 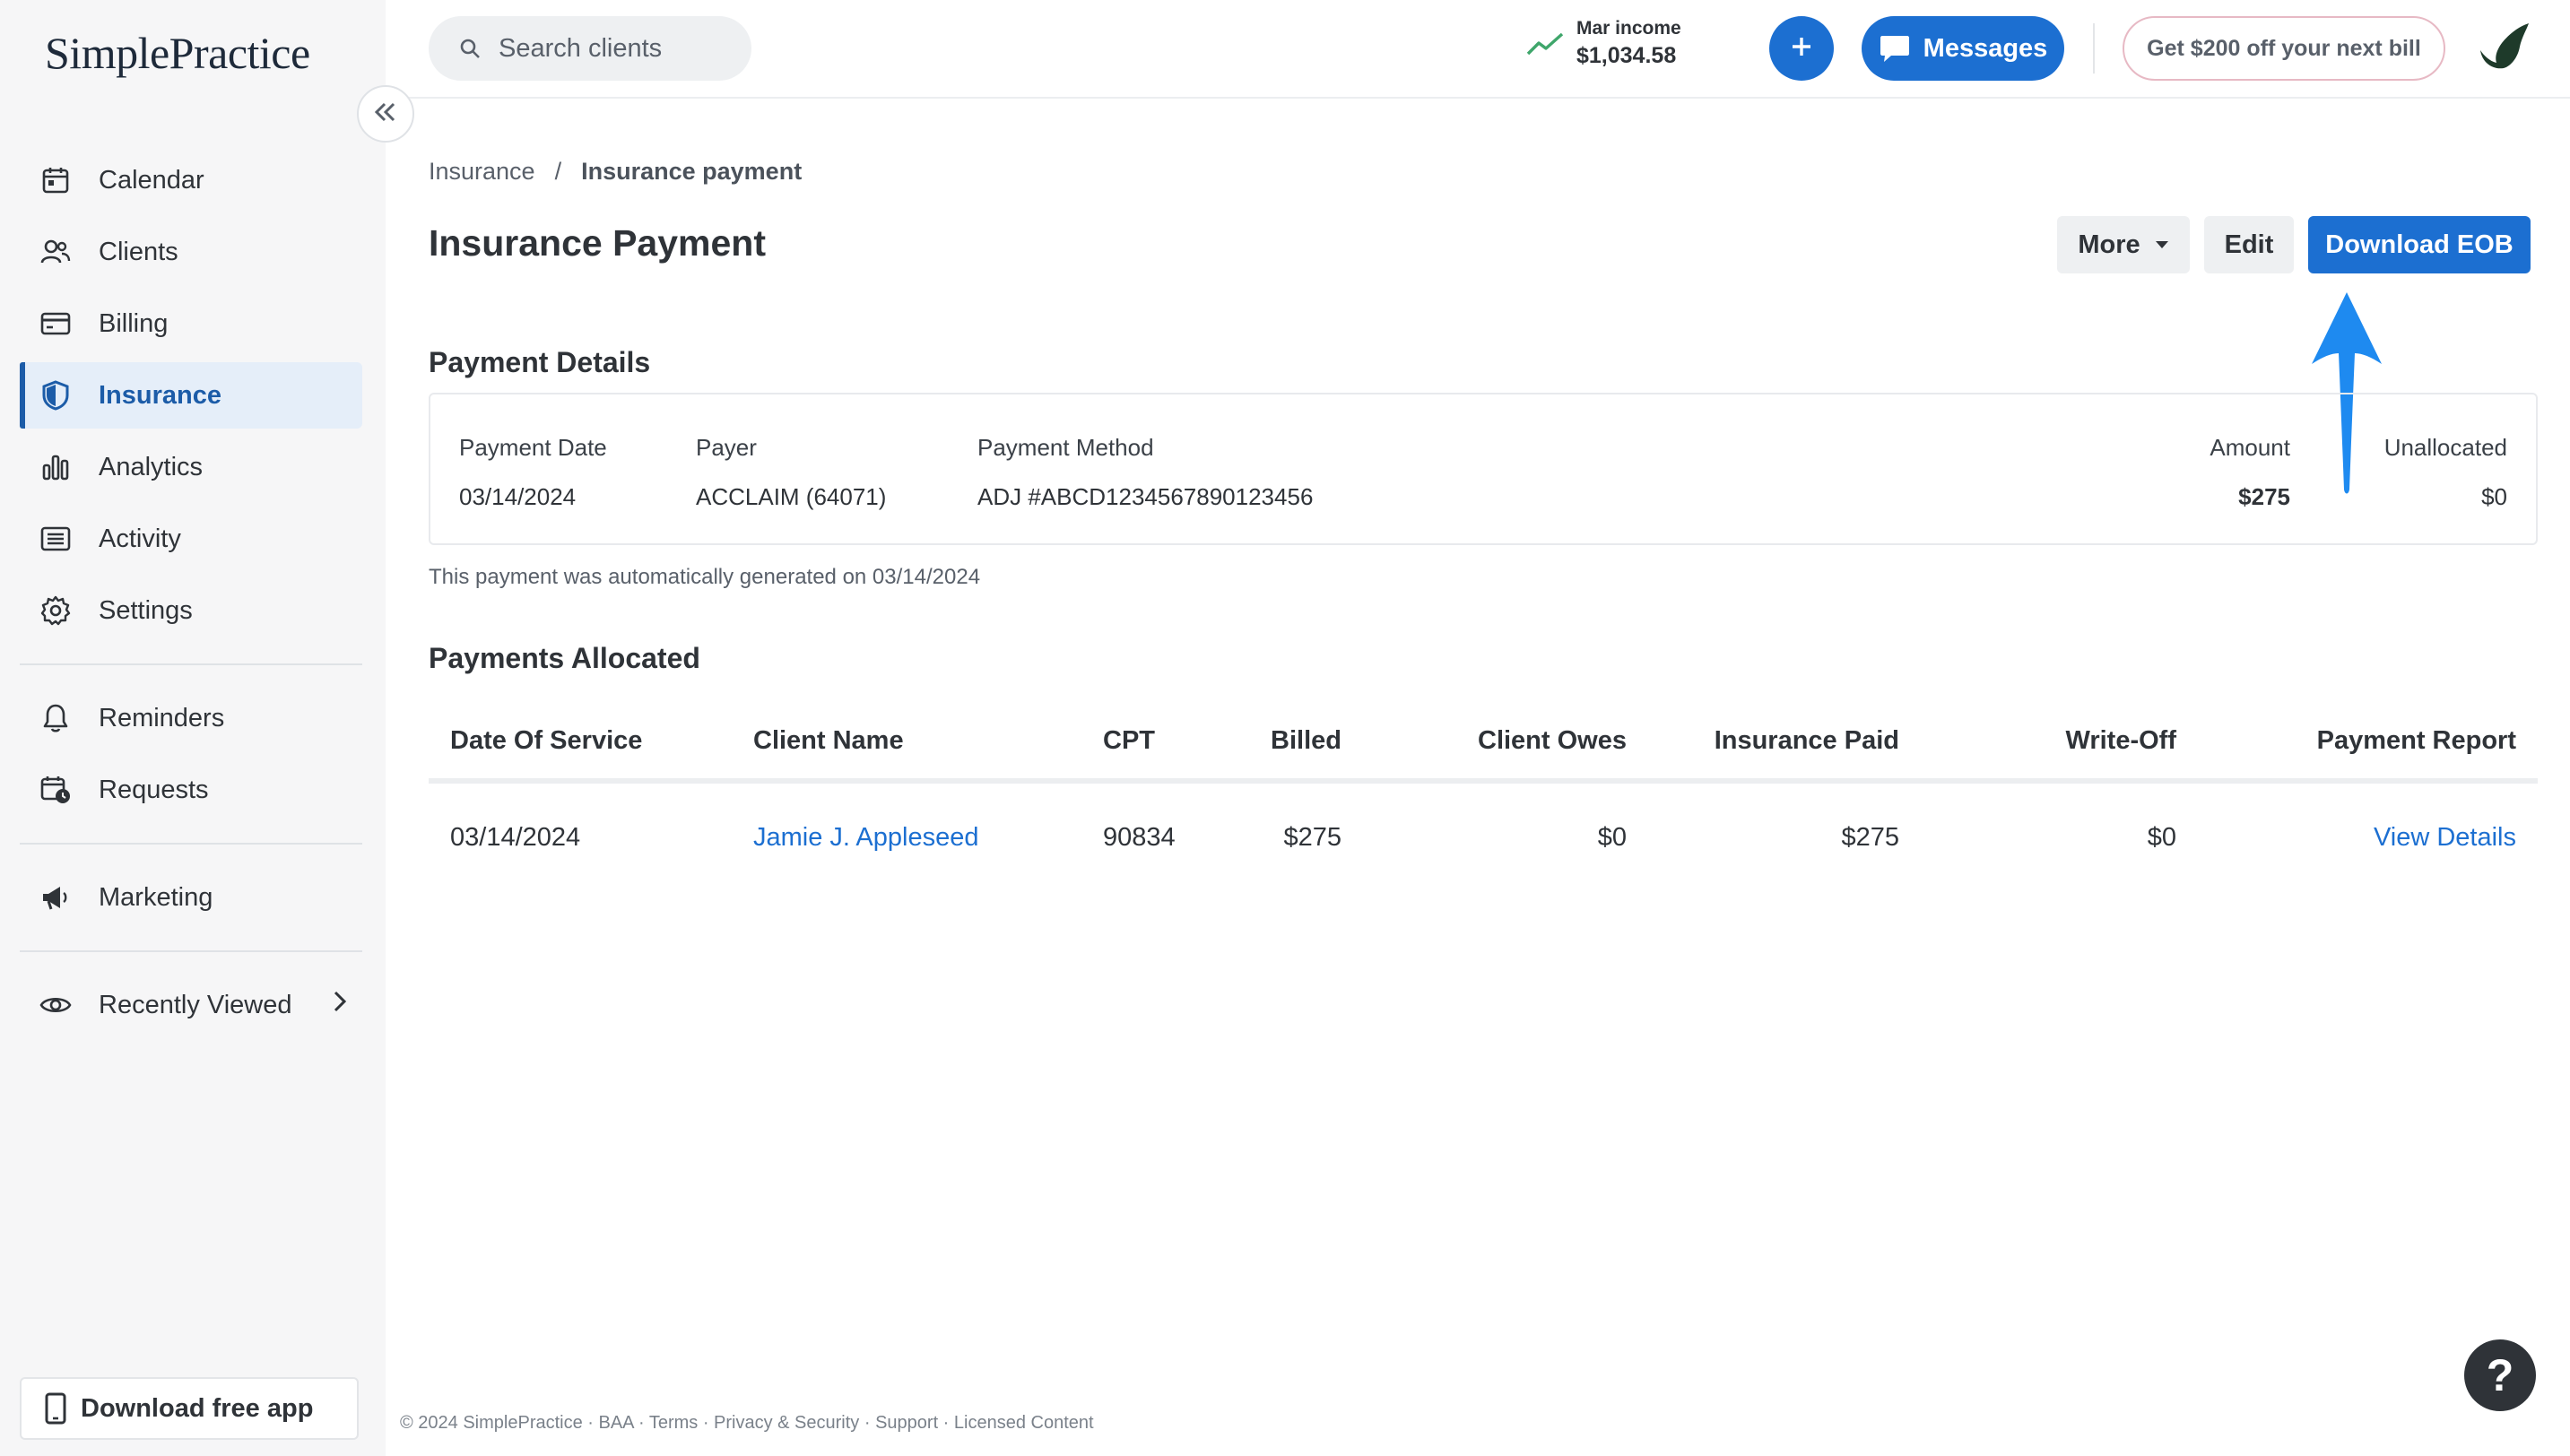 I want to click on field-label: Payment Date, so click(x=533, y=448).